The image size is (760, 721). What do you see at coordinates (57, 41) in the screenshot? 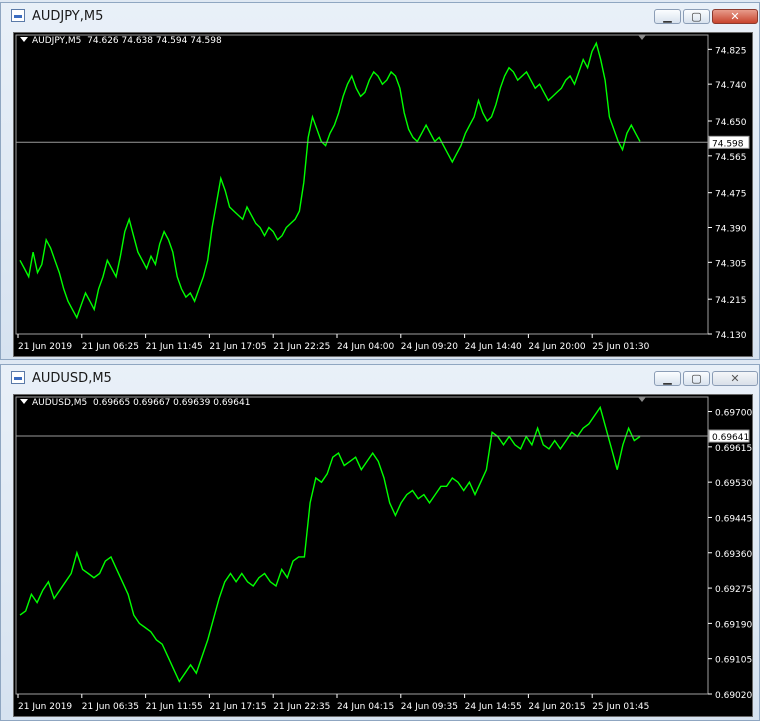
I see `legend-symbol: AUDJPY,M5` at bounding box center [57, 41].